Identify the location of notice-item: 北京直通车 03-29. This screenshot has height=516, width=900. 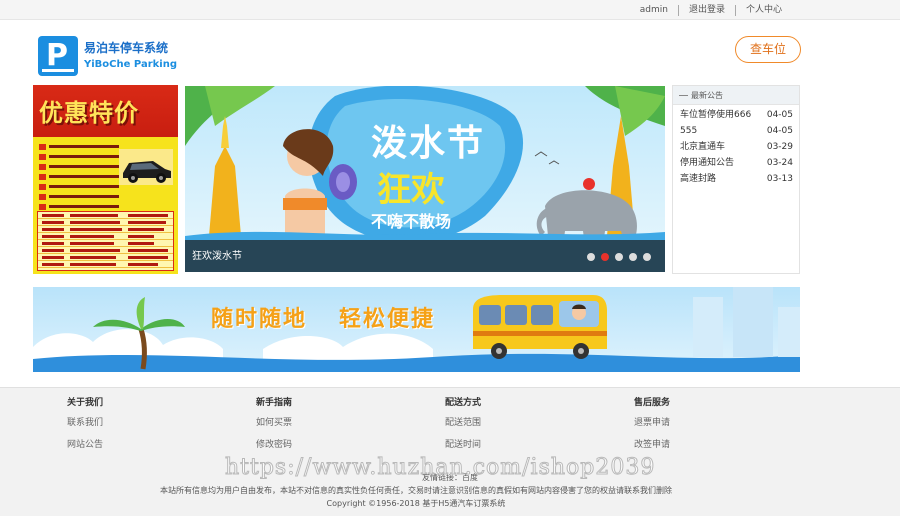
(736, 147).